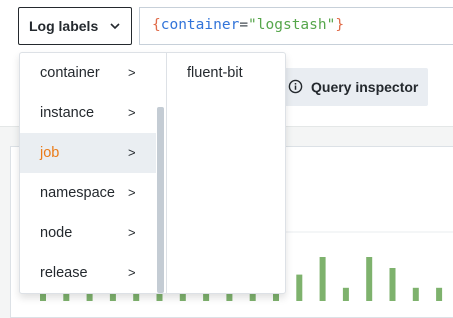  What do you see at coordinates (67, 113) in the screenshot?
I see `label-option-name: instance` at bounding box center [67, 113].